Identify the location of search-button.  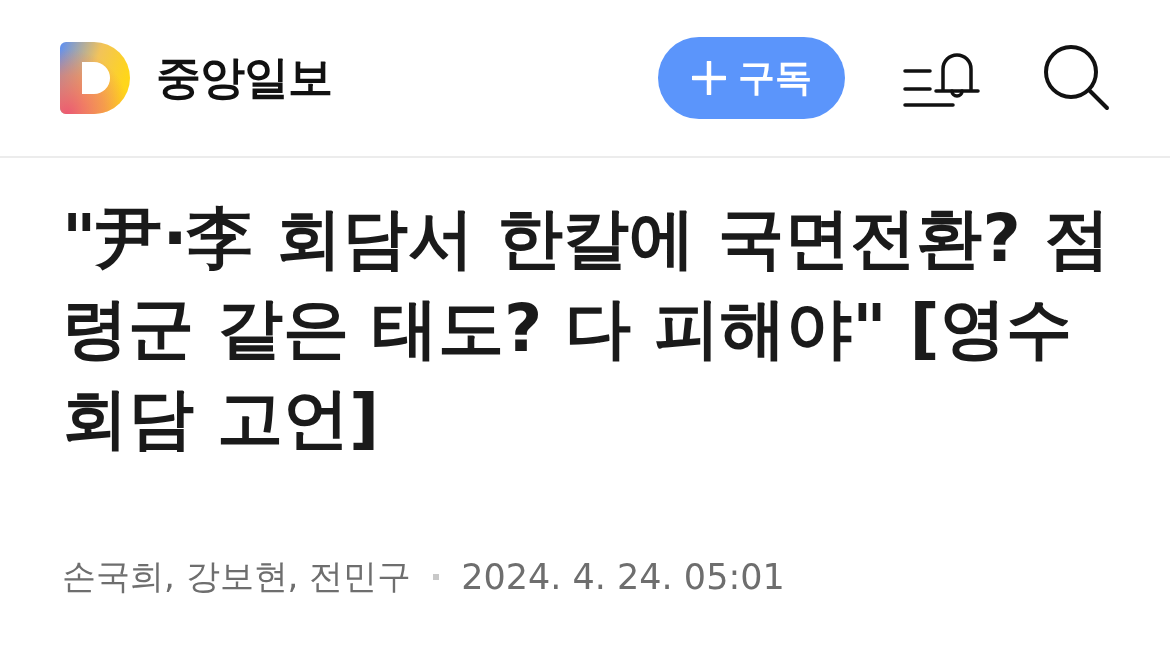
(1077, 78).